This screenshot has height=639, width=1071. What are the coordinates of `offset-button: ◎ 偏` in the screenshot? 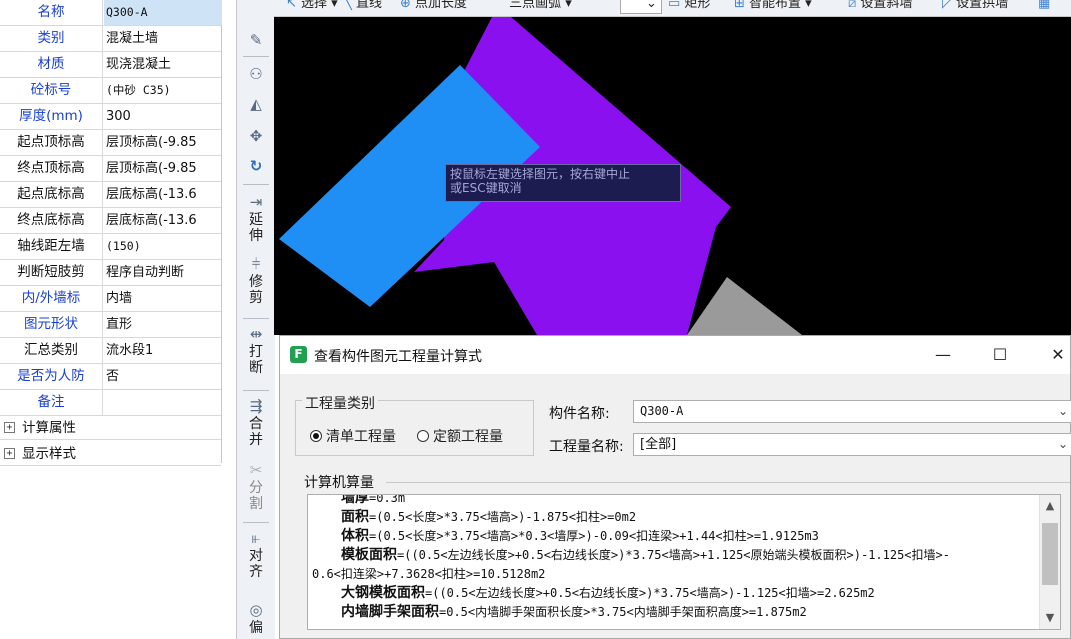 It's located at (256, 618).